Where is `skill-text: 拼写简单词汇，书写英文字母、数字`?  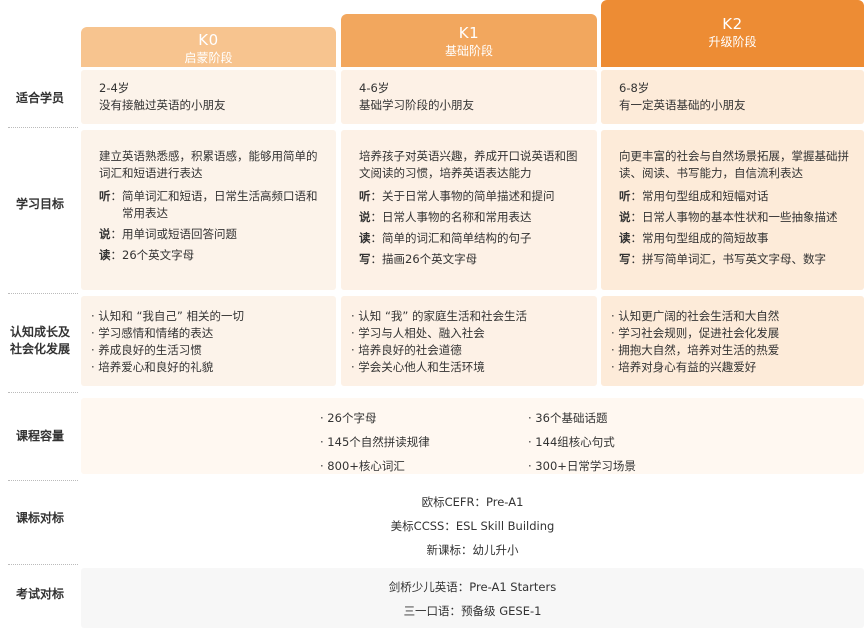 skill-text: 拼写简单词汇，书写英文字母、数字 is located at coordinates (734, 259).